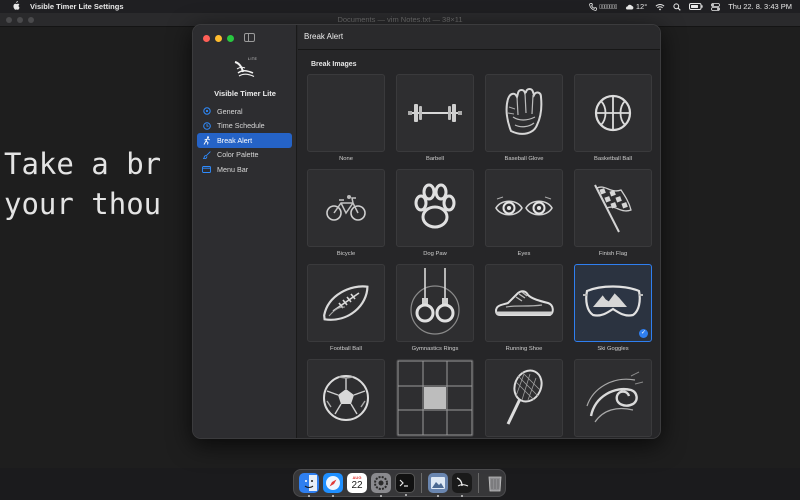  I want to click on image-caption: Dog Paw, so click(435, 254).